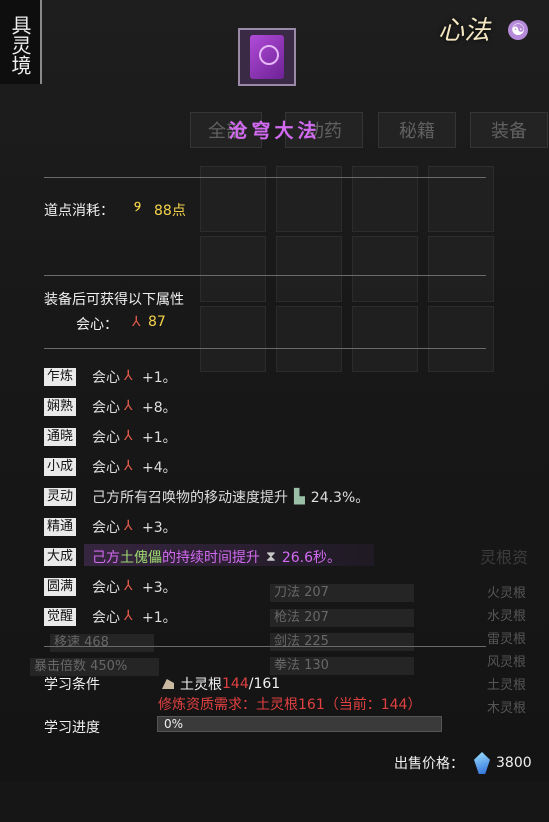 Image resolution: width=549 pixels, height=822 pixels. Describe the element at coordinates (110, 407) in the screenshot. I see `level-row: 娴熟 会心 +8。` at that location.